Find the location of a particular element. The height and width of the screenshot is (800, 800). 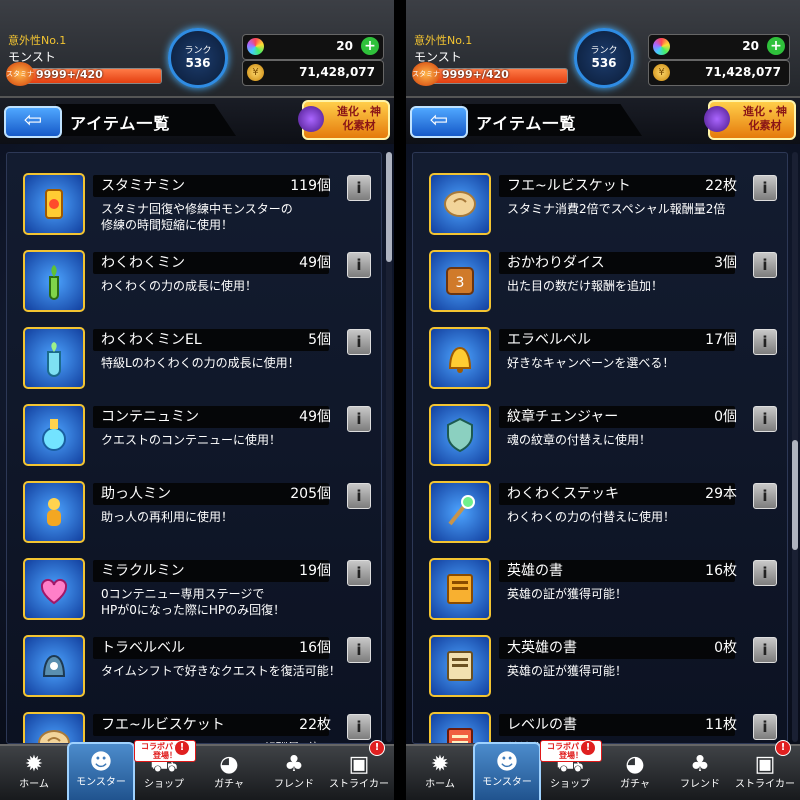

travel-bell-icon is located at coordinates (54, 666).